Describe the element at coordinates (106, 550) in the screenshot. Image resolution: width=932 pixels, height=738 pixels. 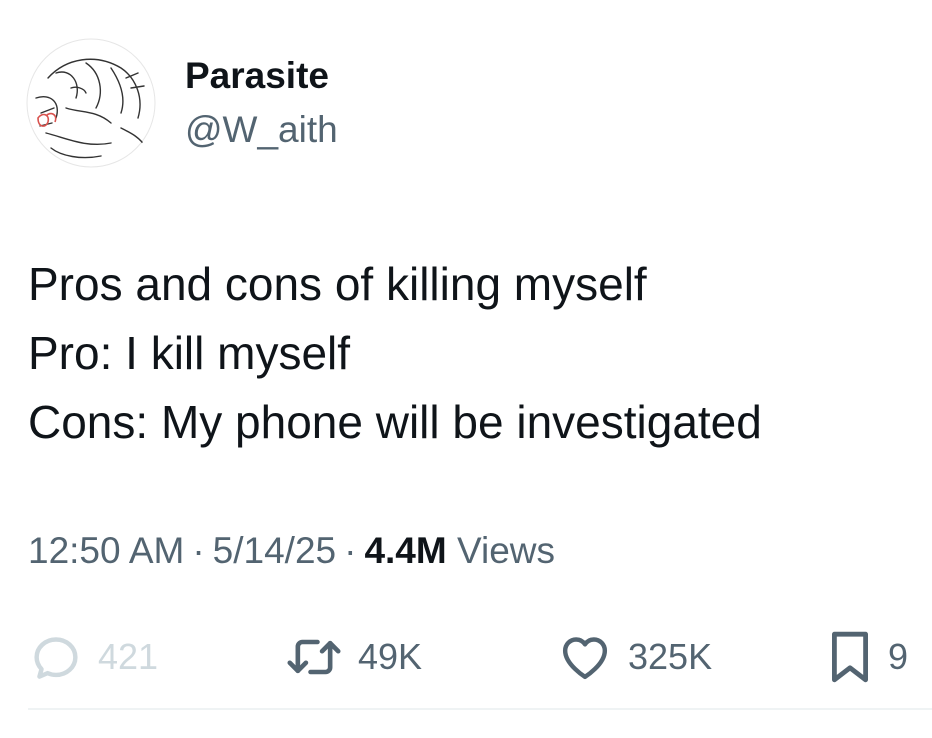
I see `tweet-time: 12:50 AM` at that location.